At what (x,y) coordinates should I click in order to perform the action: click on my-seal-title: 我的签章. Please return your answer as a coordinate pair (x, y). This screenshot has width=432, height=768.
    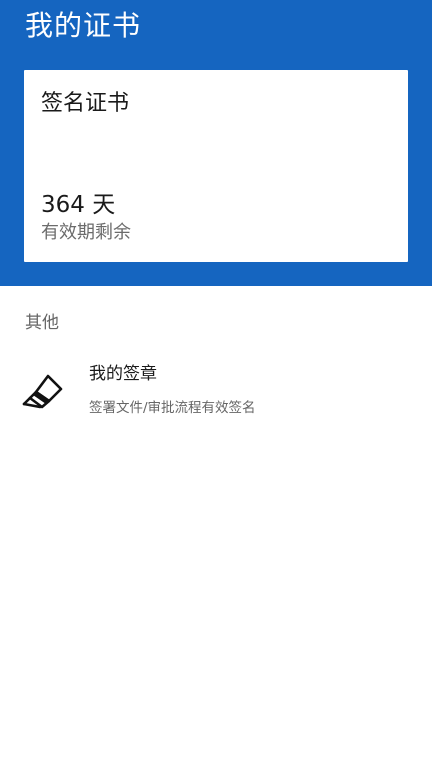
    Looking at the image, I should click on (123, 374).